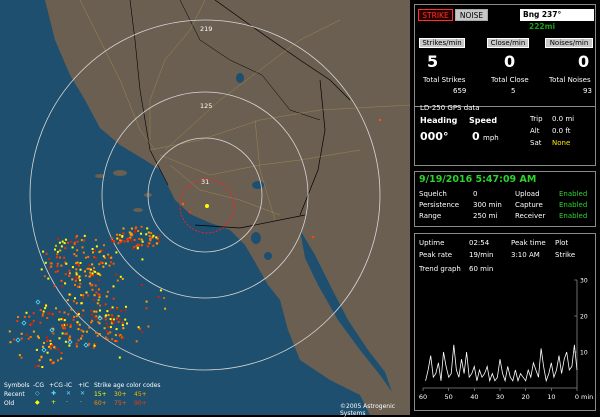  Describe the element at coordinates (67, 402) in the screenshot. I see `neg-ic-old-icon: ·` at that location.